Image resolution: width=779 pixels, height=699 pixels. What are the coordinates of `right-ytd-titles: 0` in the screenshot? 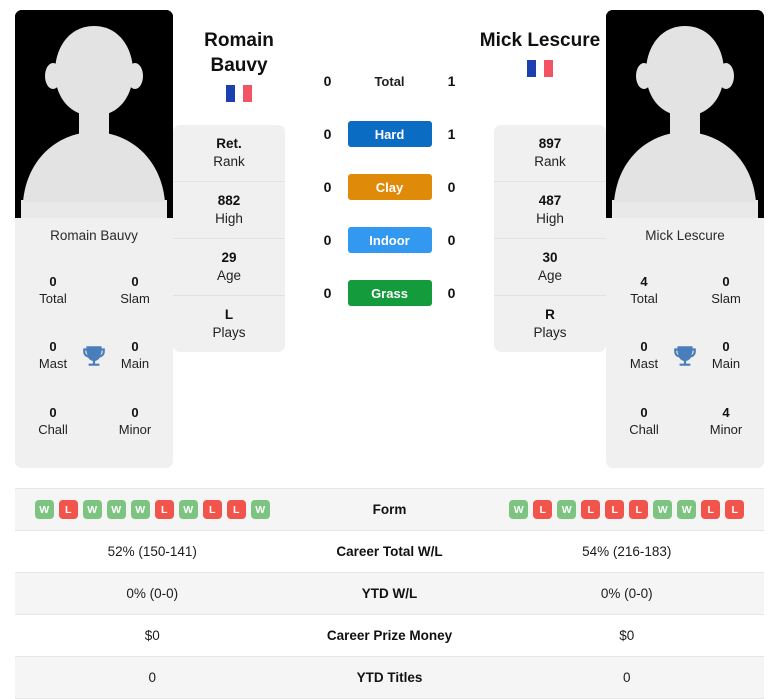 It's located at (626, 677).